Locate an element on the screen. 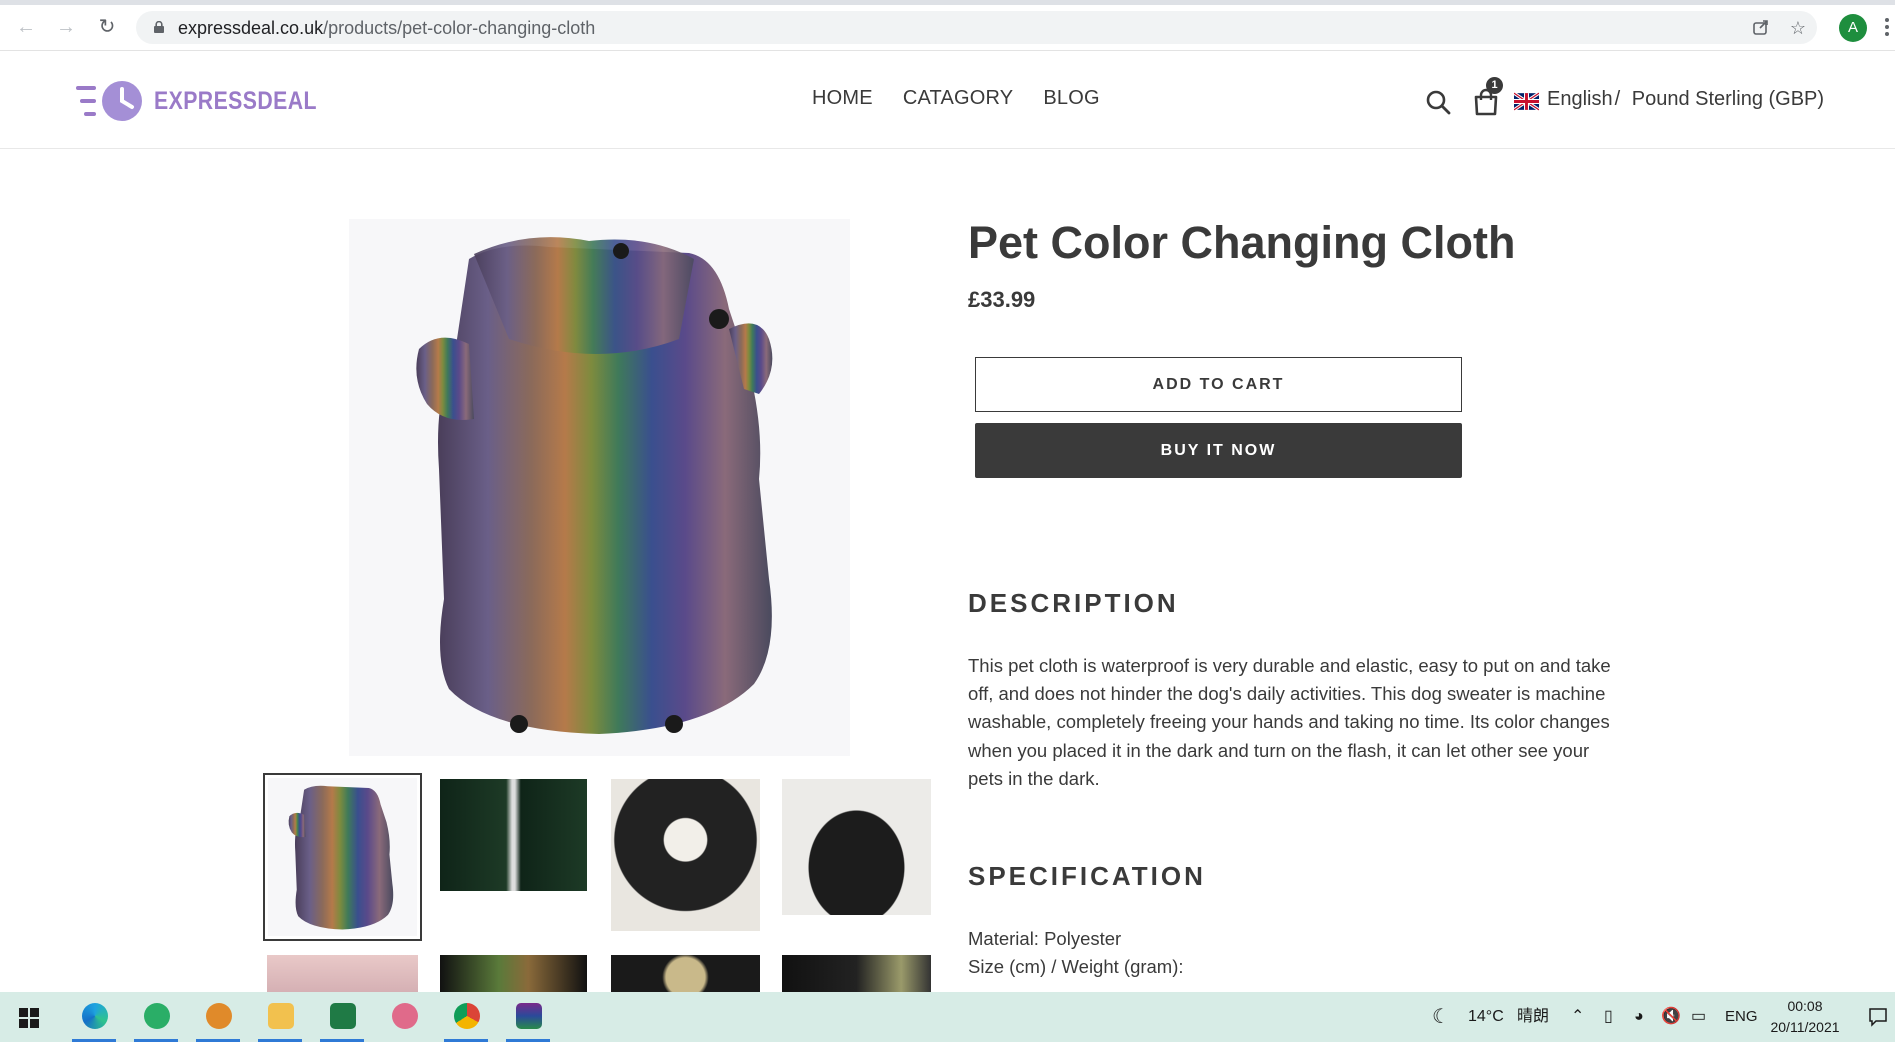  site-logo: EXPRESSDEAL is located at coordinates (210, 101).